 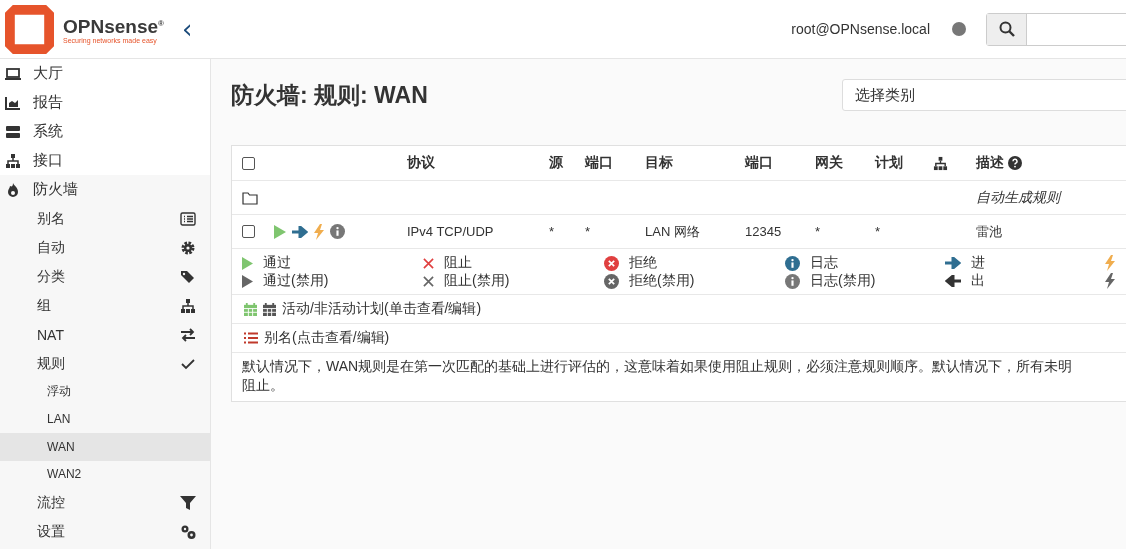 I want to click on search-field, so click(x=1056, y=29).